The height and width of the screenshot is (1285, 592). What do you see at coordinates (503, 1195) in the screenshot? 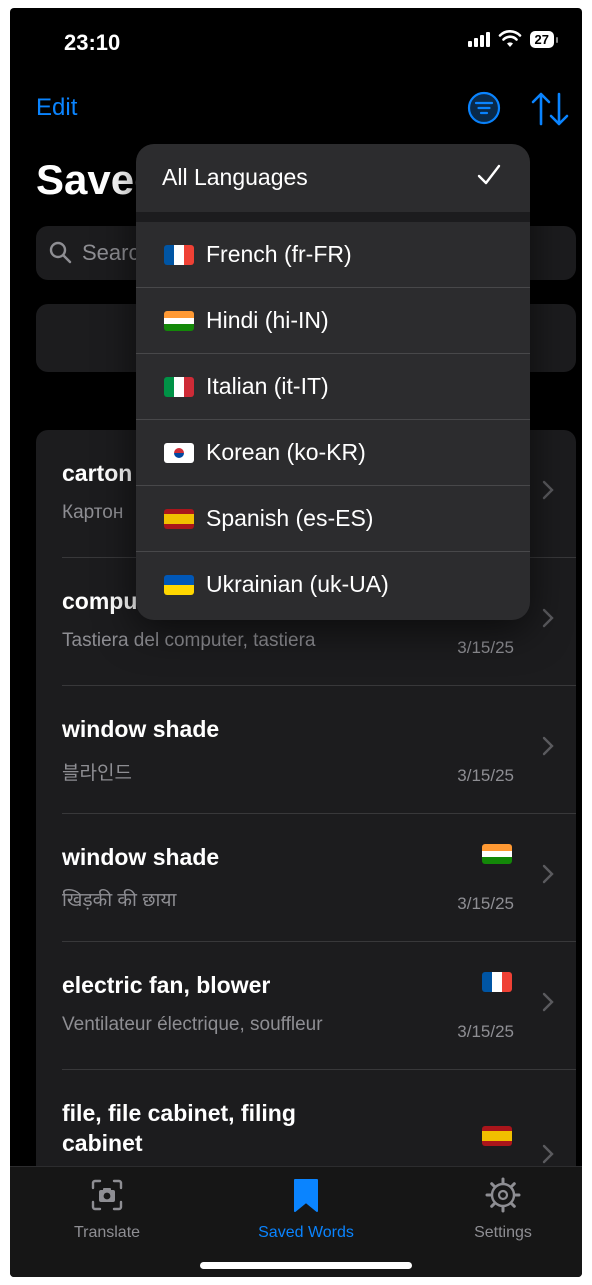
I see `gear-icon` at bounding box center [503, 1195].